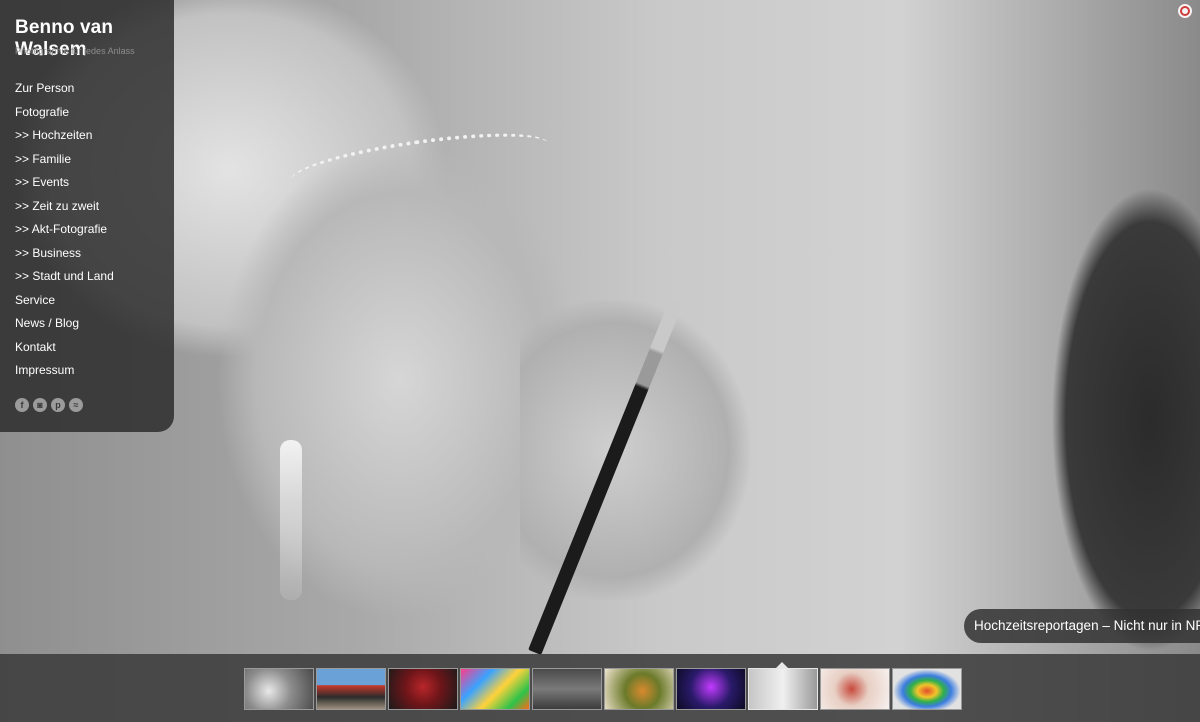 The image size is (1200, 722). What do you see at coordinates (22, 405) in the screenshot?
I see `facebook-icon: f` at bounding box center [22, 405].